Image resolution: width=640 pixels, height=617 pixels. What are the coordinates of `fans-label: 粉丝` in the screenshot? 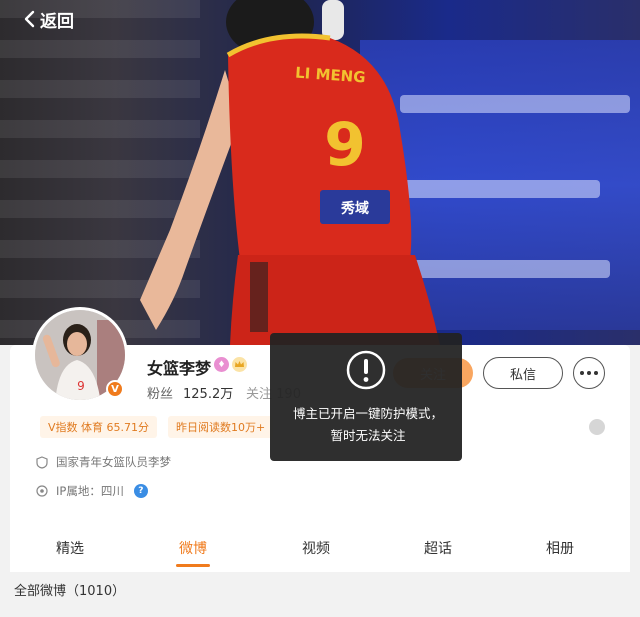 It's located at (160, 394).